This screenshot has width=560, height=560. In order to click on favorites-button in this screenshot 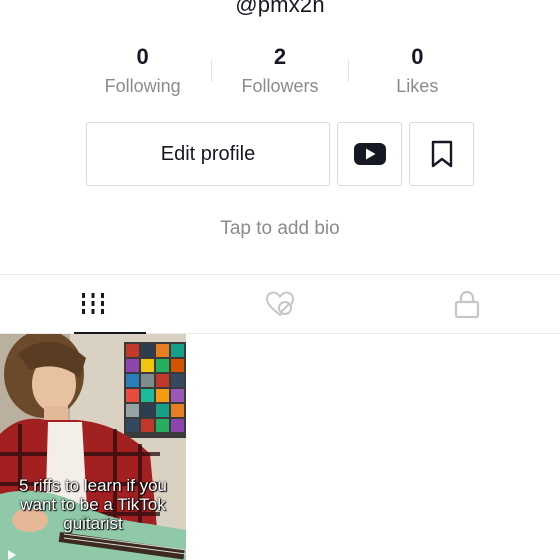, I will do `click(441, 154)`.